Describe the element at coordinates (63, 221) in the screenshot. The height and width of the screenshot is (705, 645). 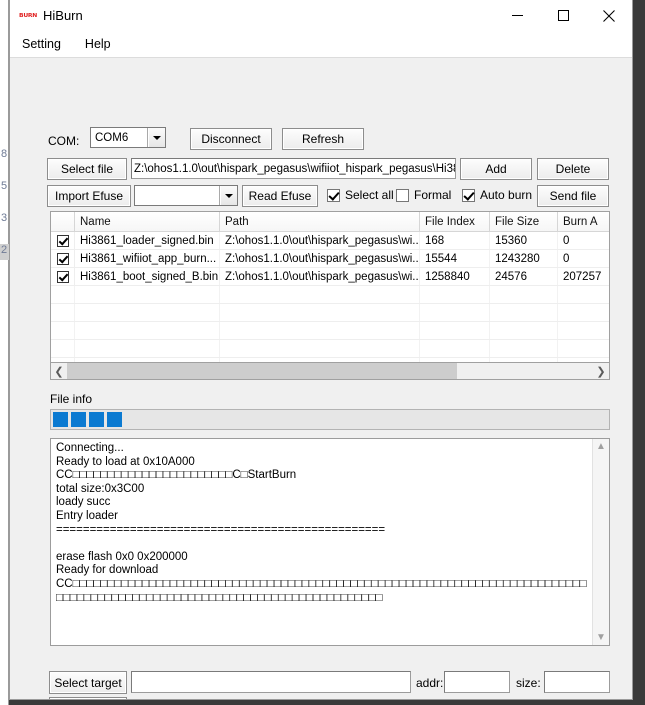
I see `table-column-header` at that location.